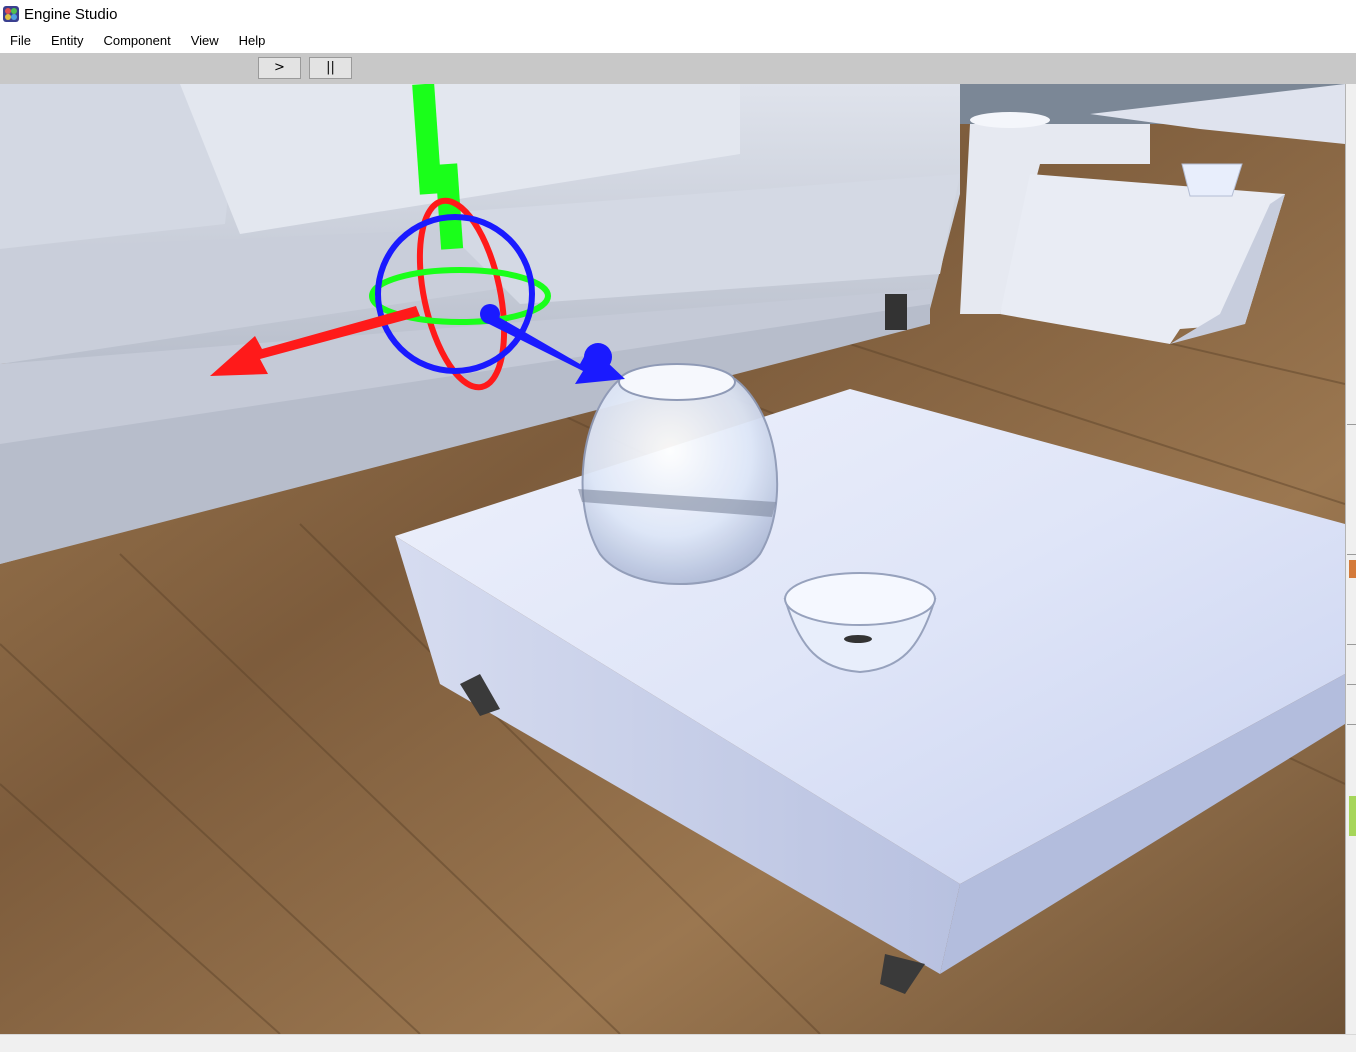 The height and width of the screenshot is (1052, 1356). Describe the element at coordinates (205, 40) in the screenshot. I see `menu-view: View` at that location.